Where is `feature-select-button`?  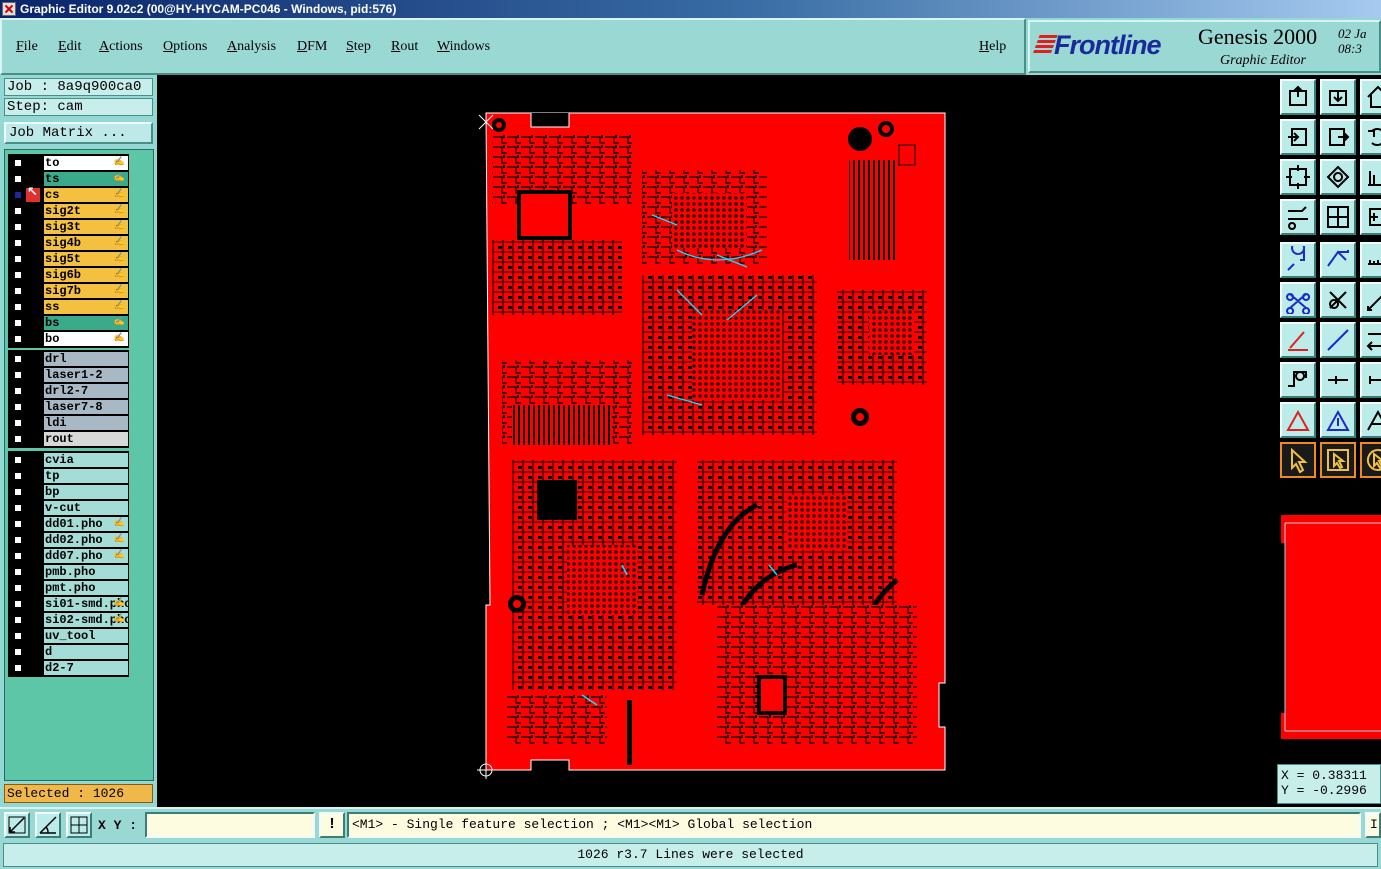
feature-select-button is located at coordinates (1298, 380).